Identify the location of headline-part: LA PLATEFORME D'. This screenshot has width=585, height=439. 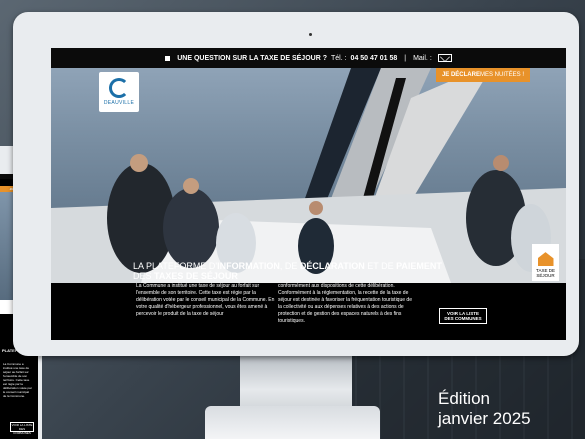
(175, 266).